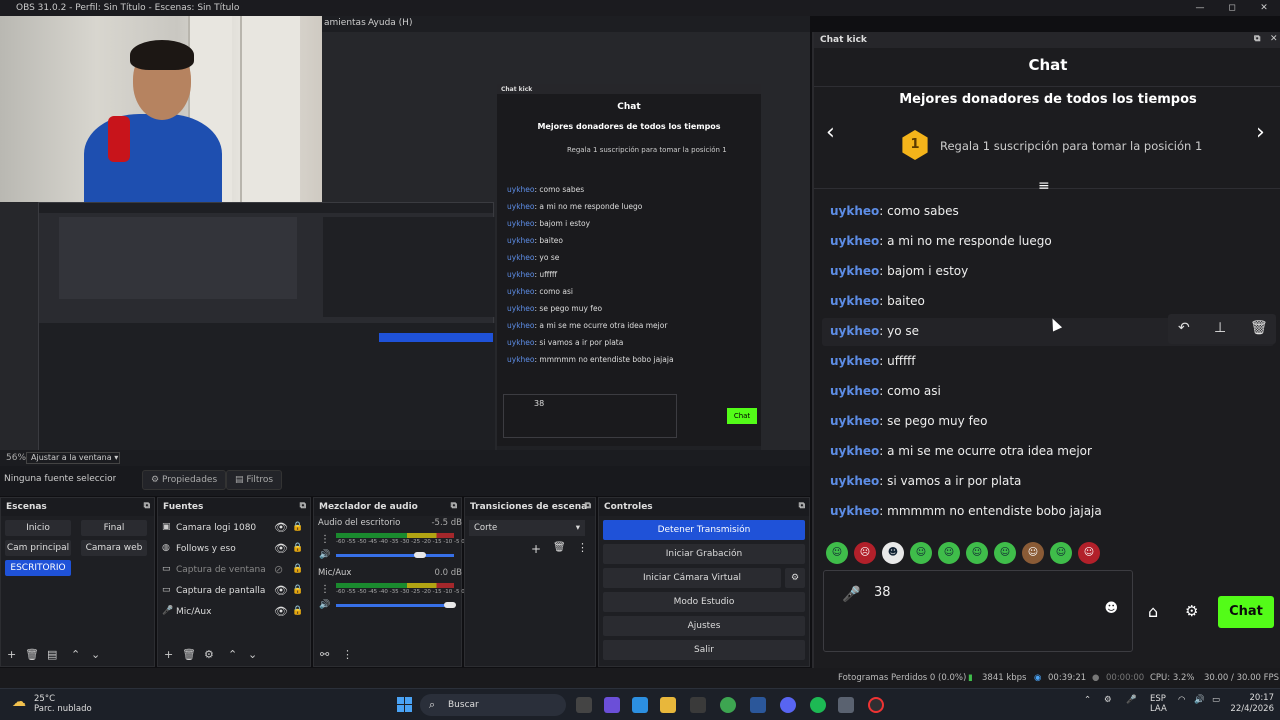  Describe the element at coordinates (966, 511) in the screenshot. I see `chat-message: uykheo: mmmmm no entendiste bobo jajaja` at that location.